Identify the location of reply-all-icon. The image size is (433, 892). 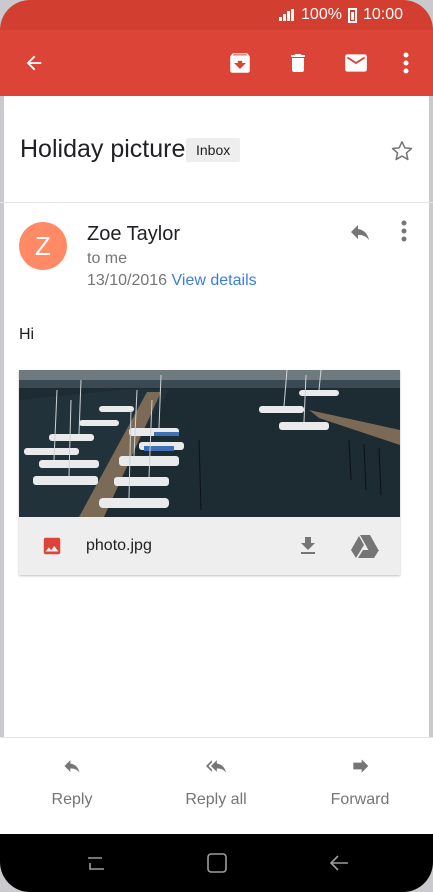
(216, 766).